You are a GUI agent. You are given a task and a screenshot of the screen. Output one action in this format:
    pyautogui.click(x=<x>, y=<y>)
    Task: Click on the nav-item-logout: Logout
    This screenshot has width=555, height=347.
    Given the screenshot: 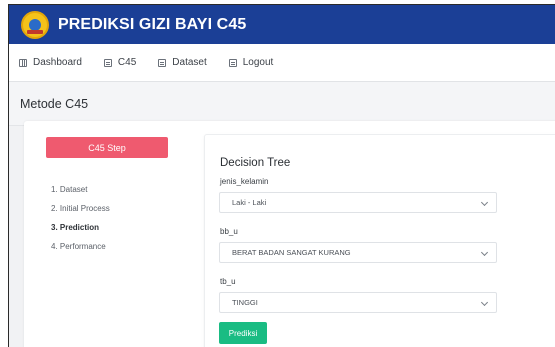 What is the action you would take?
    pyautogui.click(x=251, y=62)
    